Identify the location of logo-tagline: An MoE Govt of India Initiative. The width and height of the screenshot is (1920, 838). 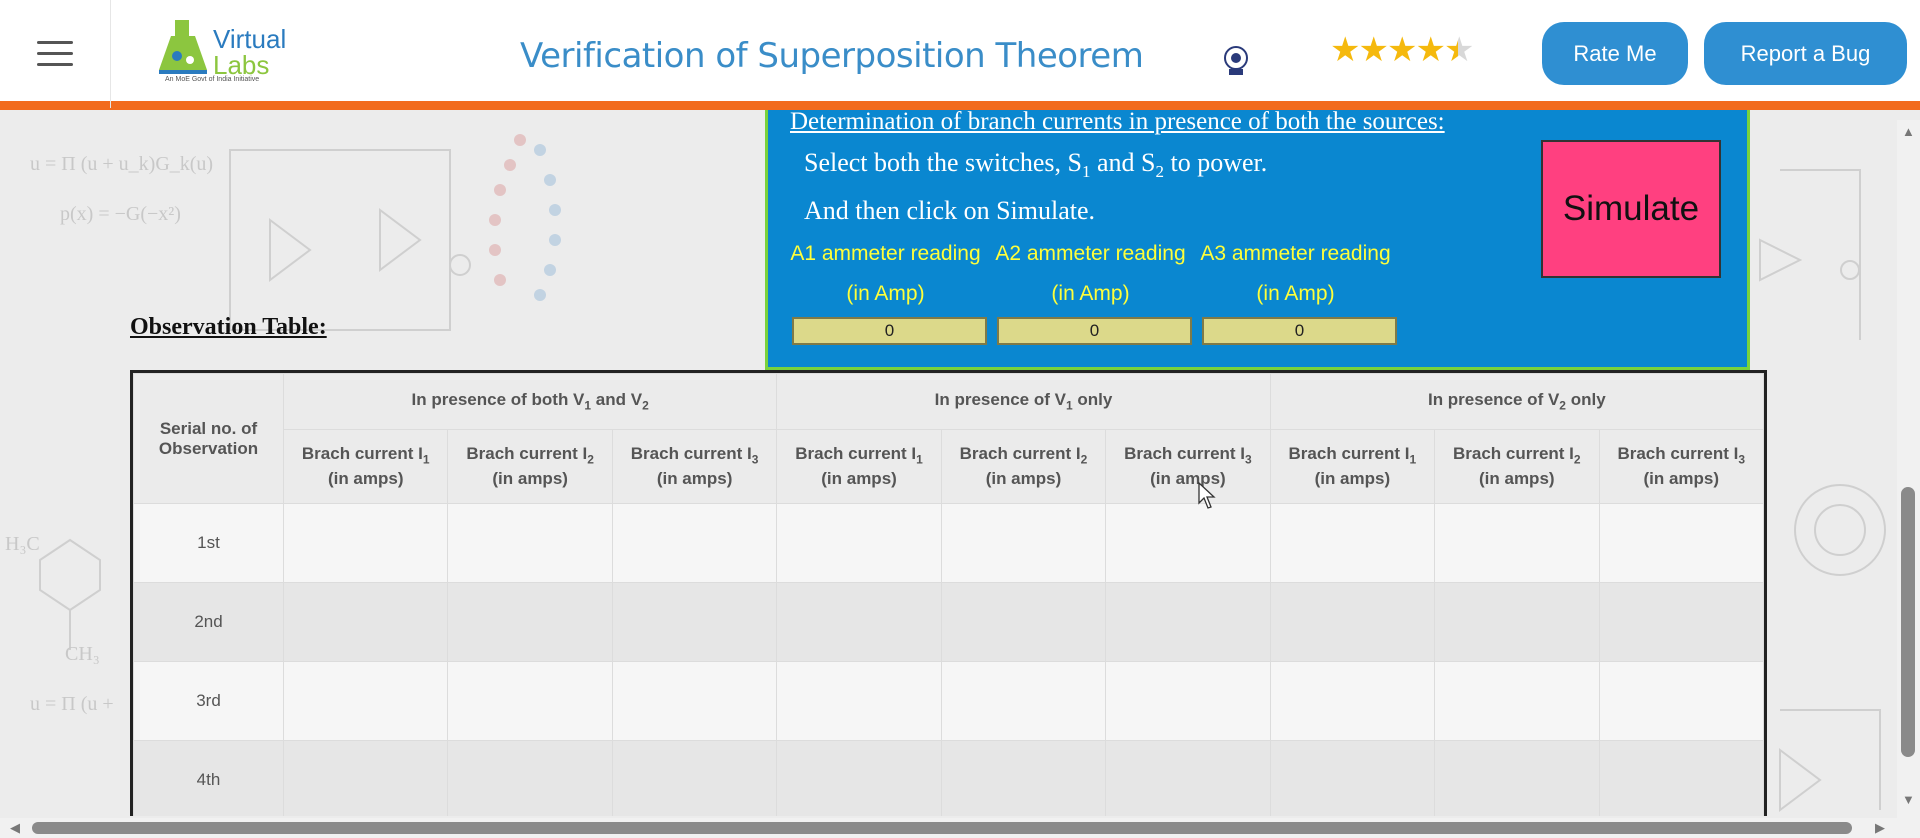
(212, 79).